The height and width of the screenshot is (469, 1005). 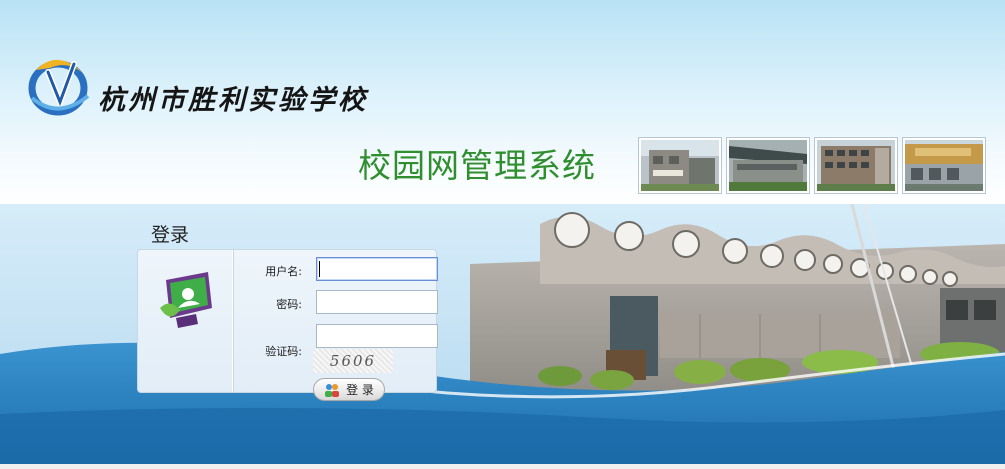 What do you see at coordinates (377, 269) in the screenshot?
I see `username-input` at bounding box center [377, 269].